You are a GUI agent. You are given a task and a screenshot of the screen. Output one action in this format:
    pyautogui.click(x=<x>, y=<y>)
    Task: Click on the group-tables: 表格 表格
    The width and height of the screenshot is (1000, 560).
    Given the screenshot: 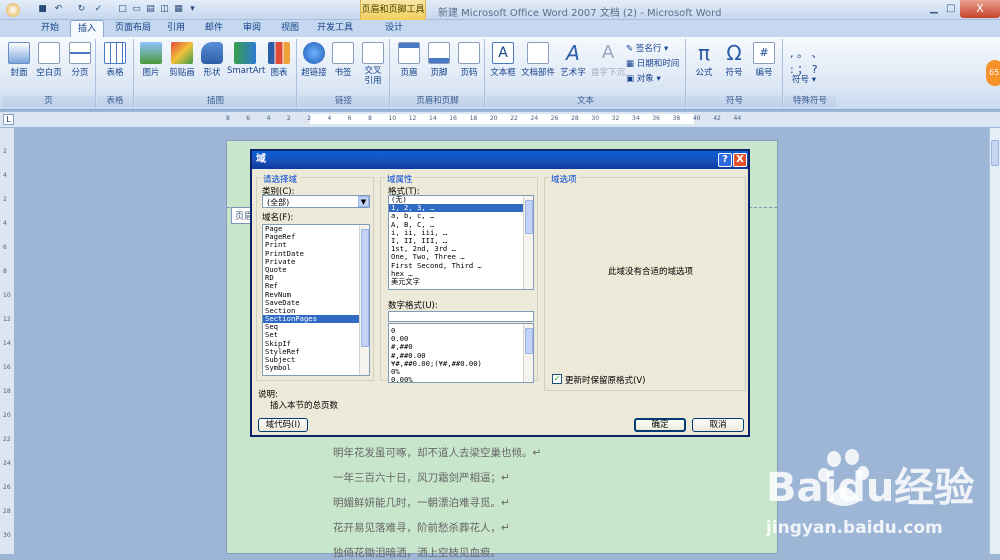 What is the action you would take?
    pyautogui.click(x=115, y=73)
    